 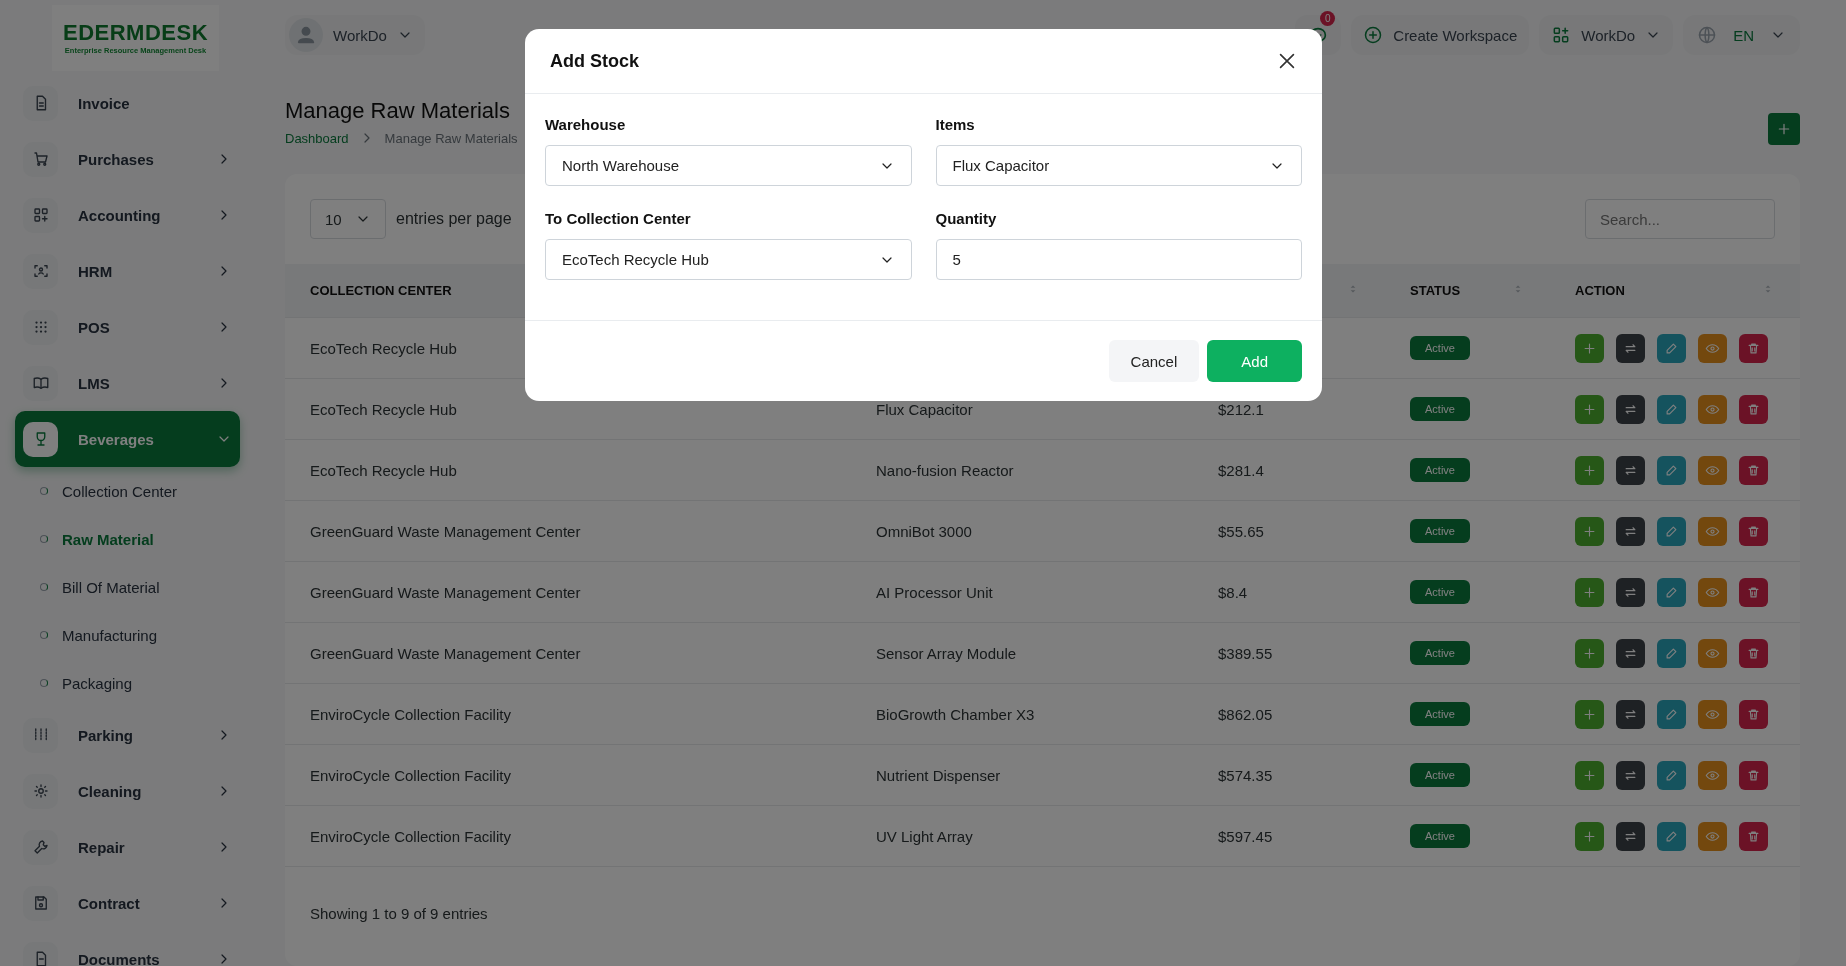 I want to click on breadcrumb-link: Dashboard, so click(x=317, y=138).